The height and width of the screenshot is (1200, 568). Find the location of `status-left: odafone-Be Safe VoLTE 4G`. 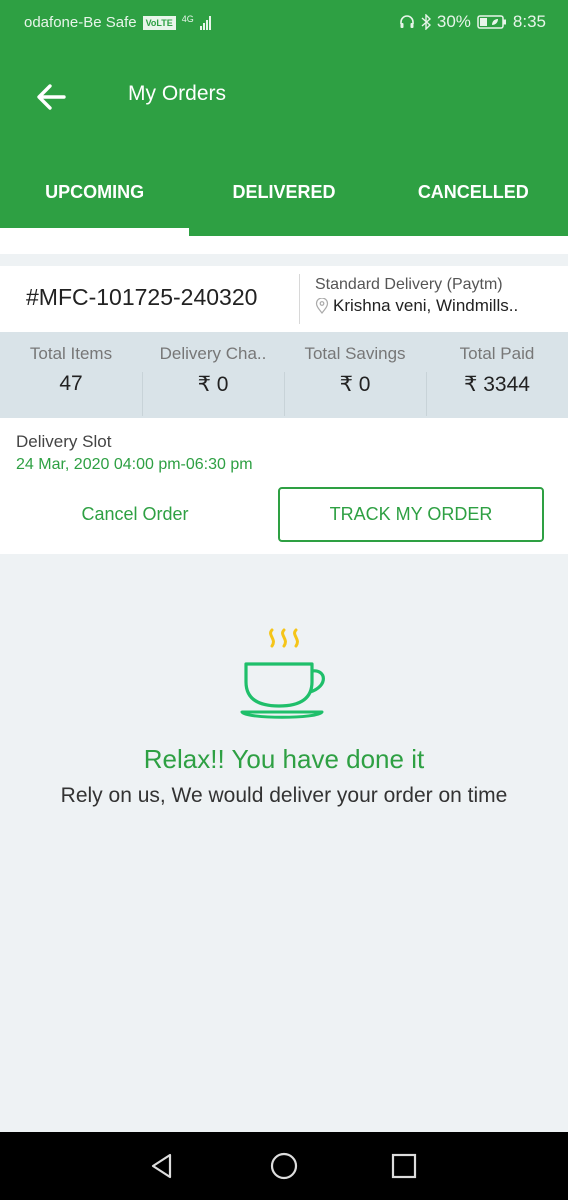

status-left: odafone-Be Safe VoLTE 4G is located at coordinates (117, 22).